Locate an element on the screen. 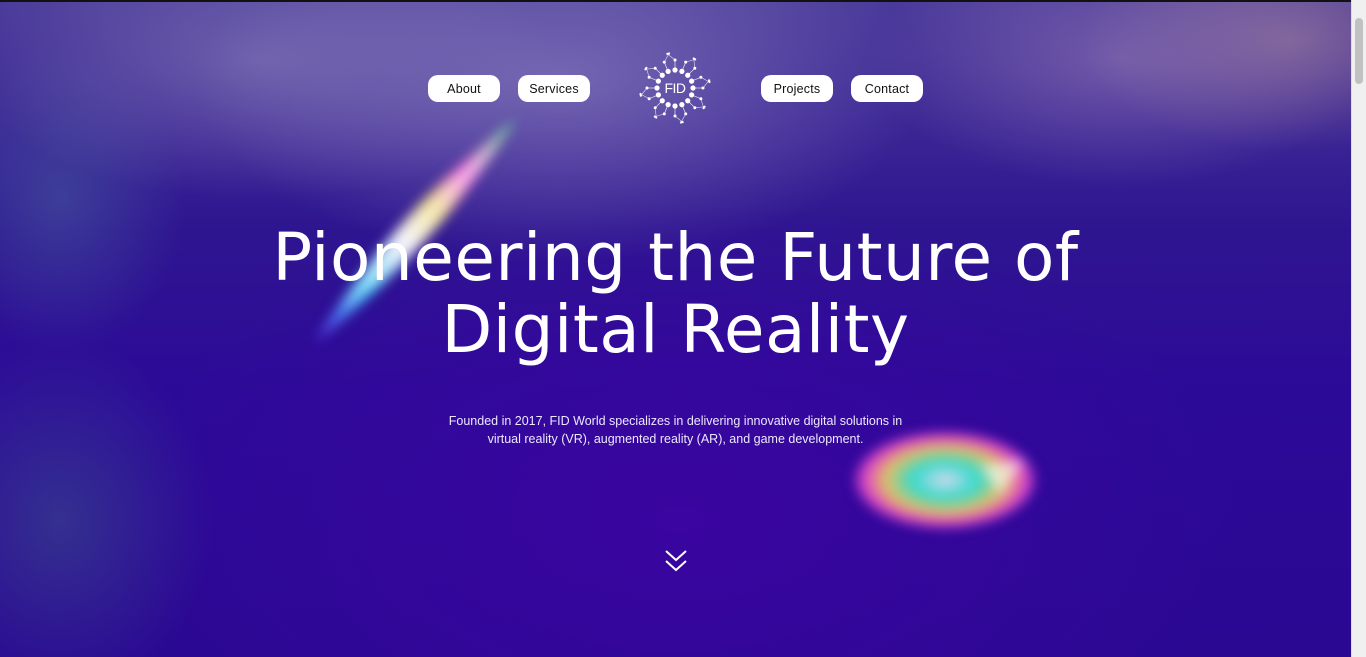 Image resolution: width=1366 pixels, height=657 pixels. logo: FID is located at coordinates (675, 88).